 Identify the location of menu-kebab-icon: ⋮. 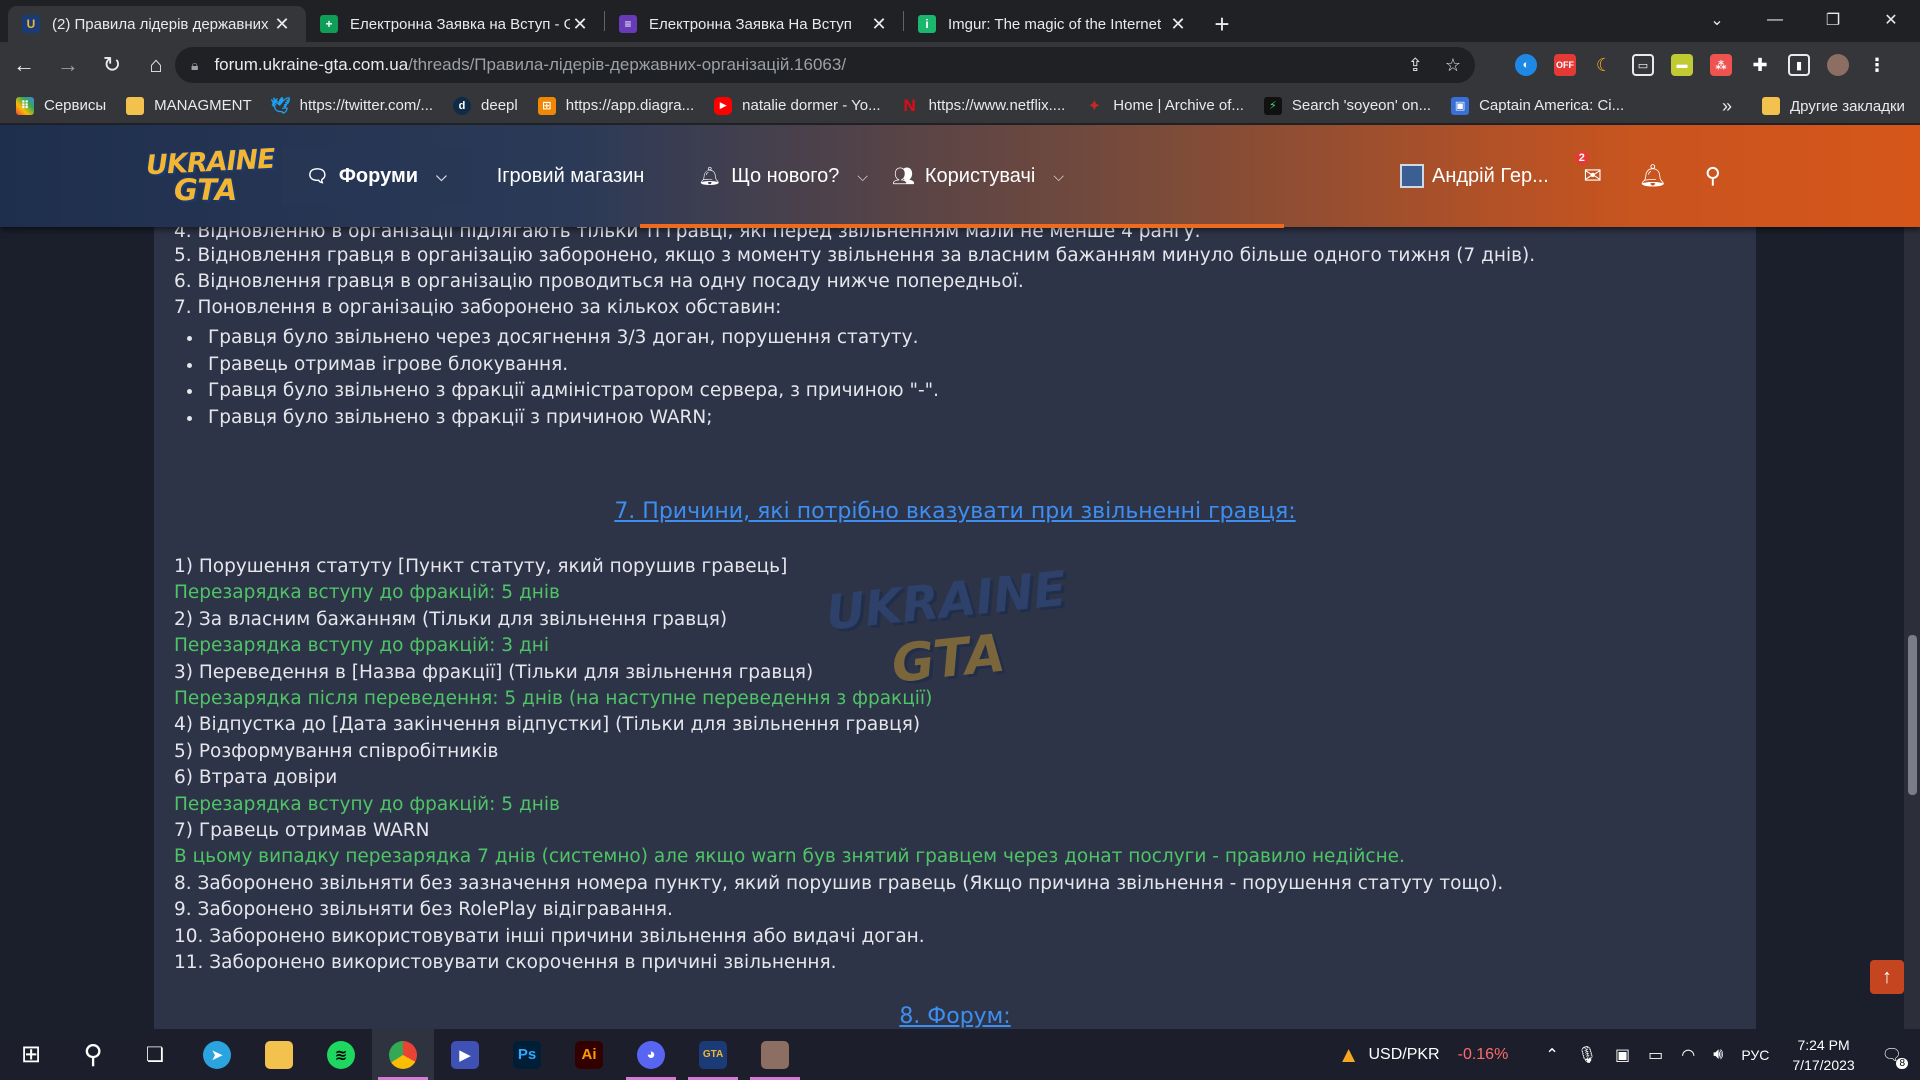
(1877, 65).